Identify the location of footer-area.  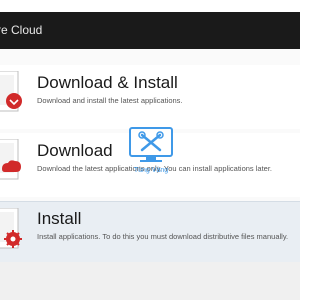
(150, 281).